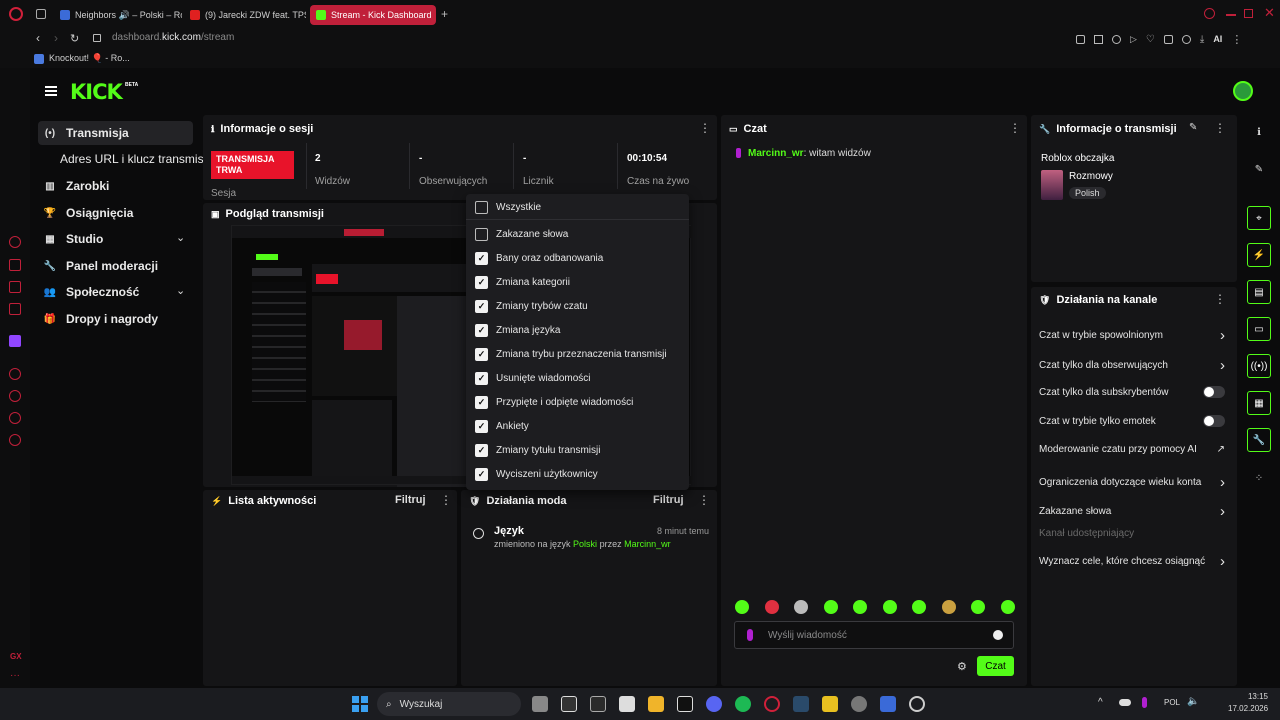 This screenshot has width=1280, height=720. Describe the element at coordinates (521, 234) in the screenshot. I see `filter-option: Zakazane słowa` at that location.